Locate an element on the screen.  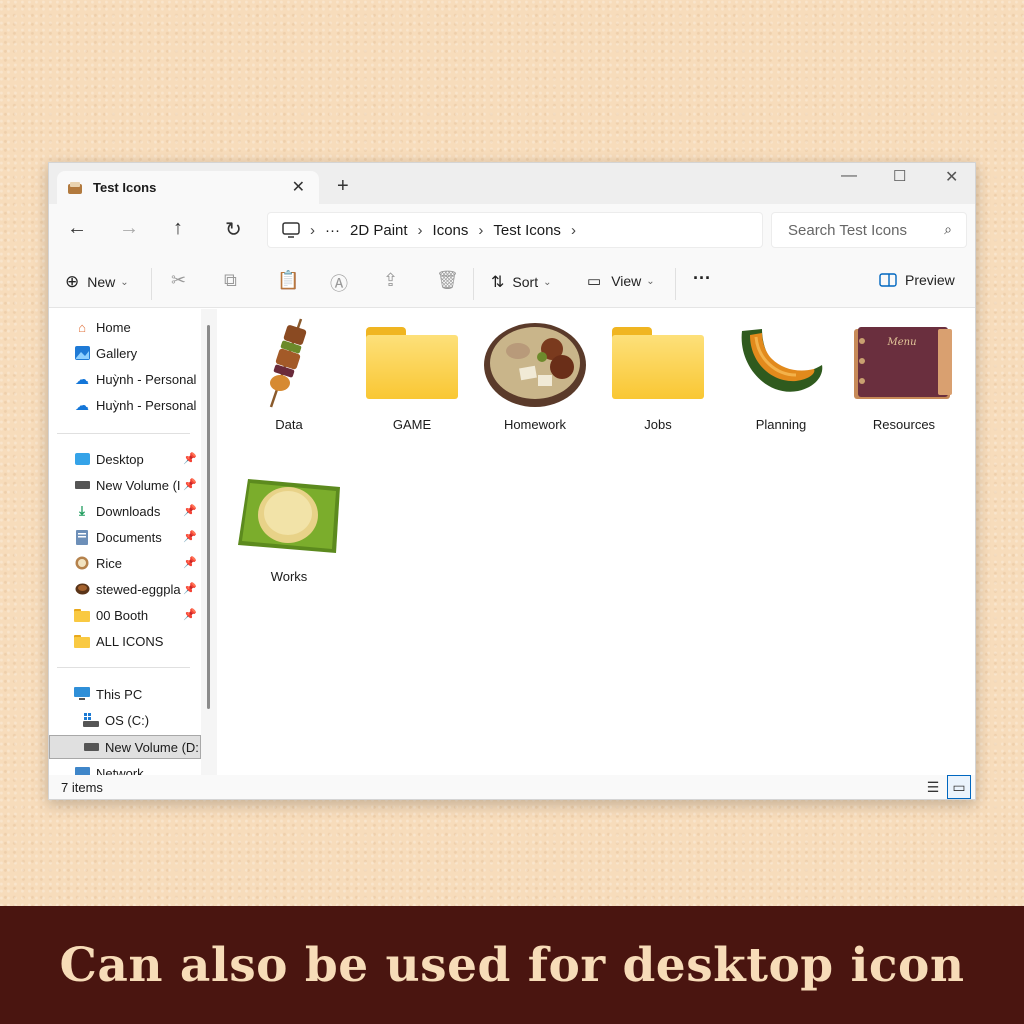
close-window-icon: ✕ is located at coordinates (951, 177).